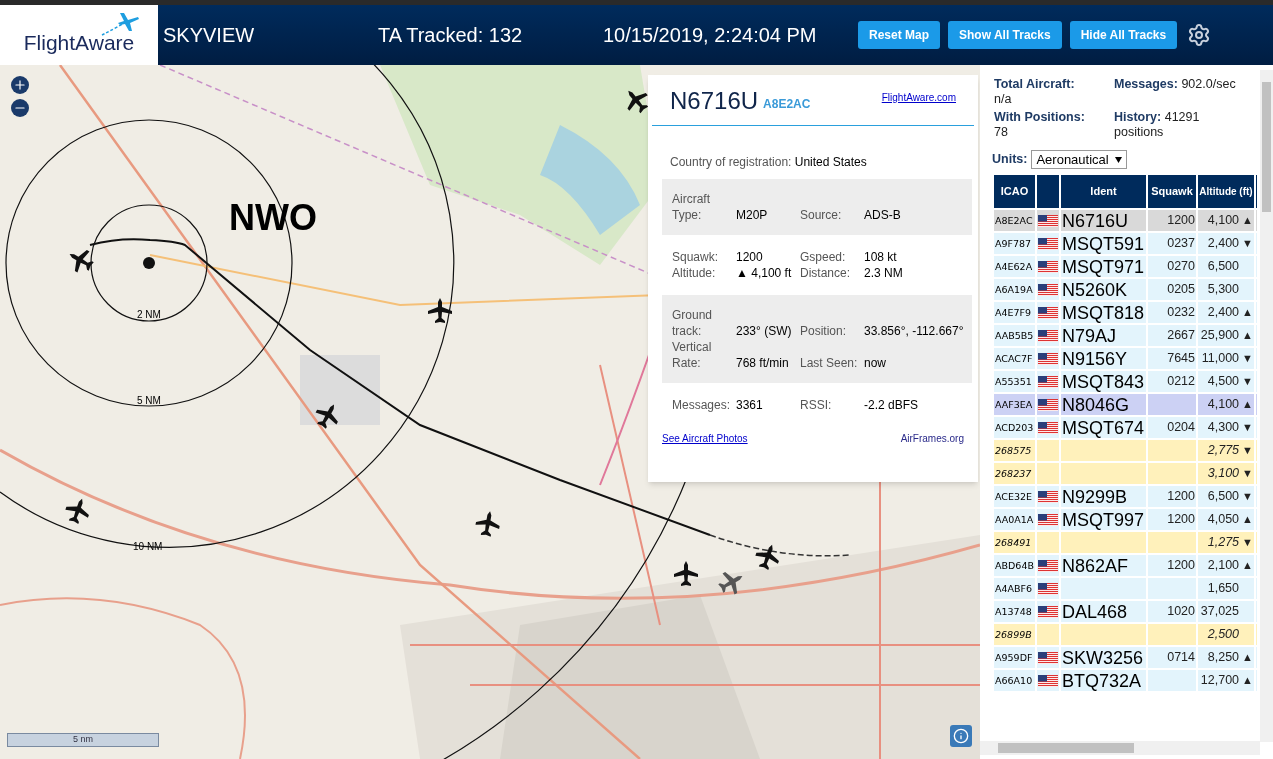 The width and height of the screenshot is (1273, 759). What do you see at coordinates (821, 215) in the screenshot?
I see `field-label: Source:` at bounding box center [821, 215].